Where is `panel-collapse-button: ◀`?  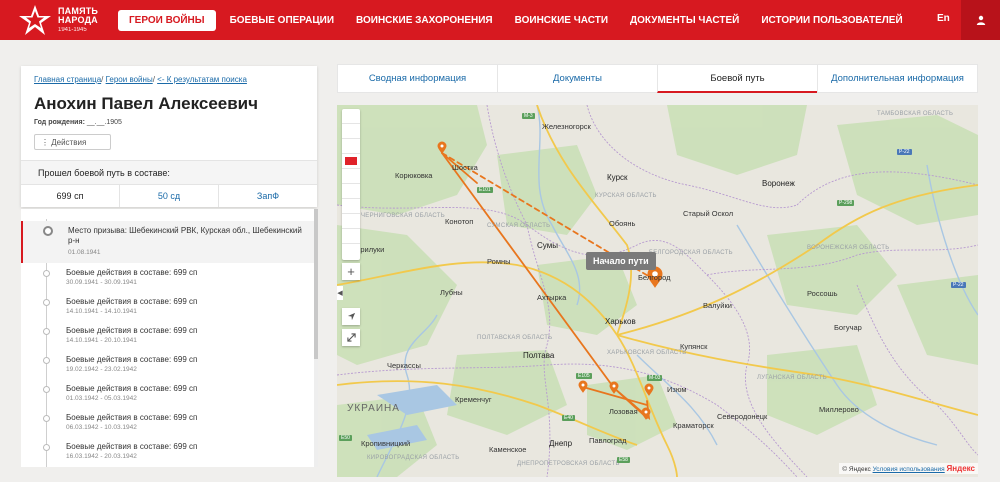
panel-collapse-button: ◀ is located at coordinates (340, 293).